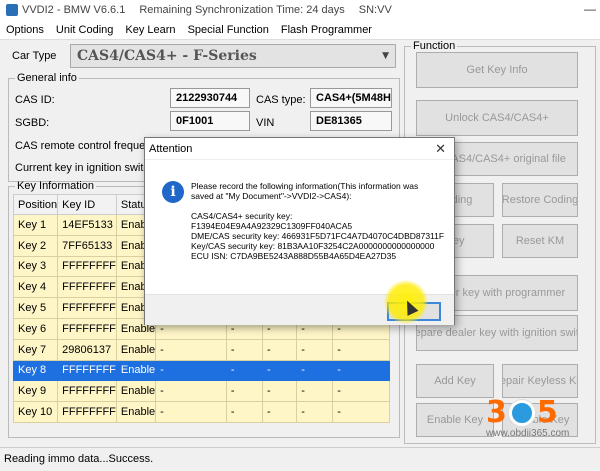 This screenshot has width=600, height=471. What do you see at coordinates (84, 30) in the screenshot?
I see `menu-unit-coding: Unit Coding` at bounding box center [84, 30].